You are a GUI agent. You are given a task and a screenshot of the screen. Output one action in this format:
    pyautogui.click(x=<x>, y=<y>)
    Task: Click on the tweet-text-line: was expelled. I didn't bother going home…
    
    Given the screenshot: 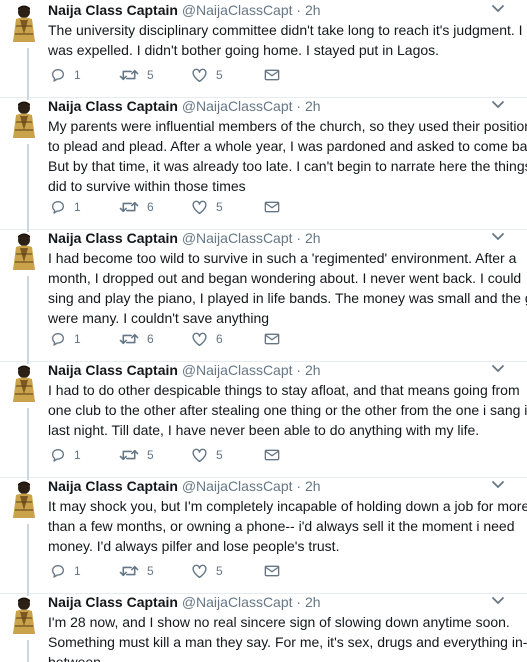 What is the action you would take?
    pyautogui.click(x=244, y=50)
    